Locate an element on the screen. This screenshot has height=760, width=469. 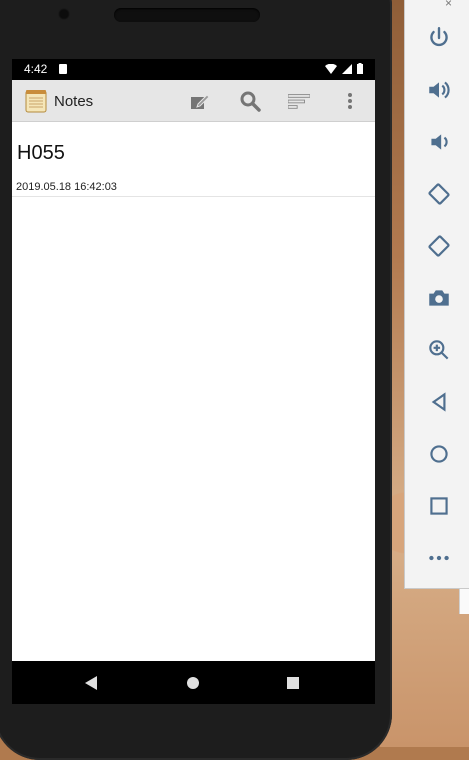
zoom-icon is located at coordinates (439, 350).